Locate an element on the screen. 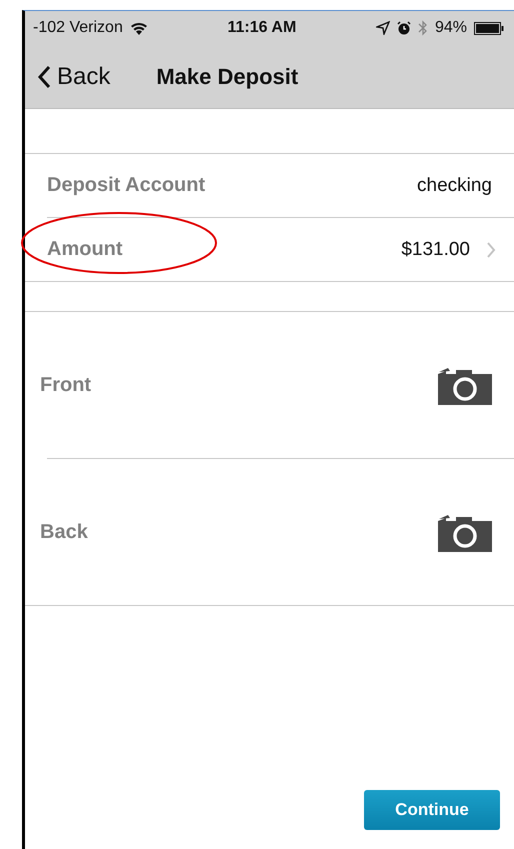 The height and width of the screenshot is (849, 514). alarm-icon is located at coordinates (403, 28).